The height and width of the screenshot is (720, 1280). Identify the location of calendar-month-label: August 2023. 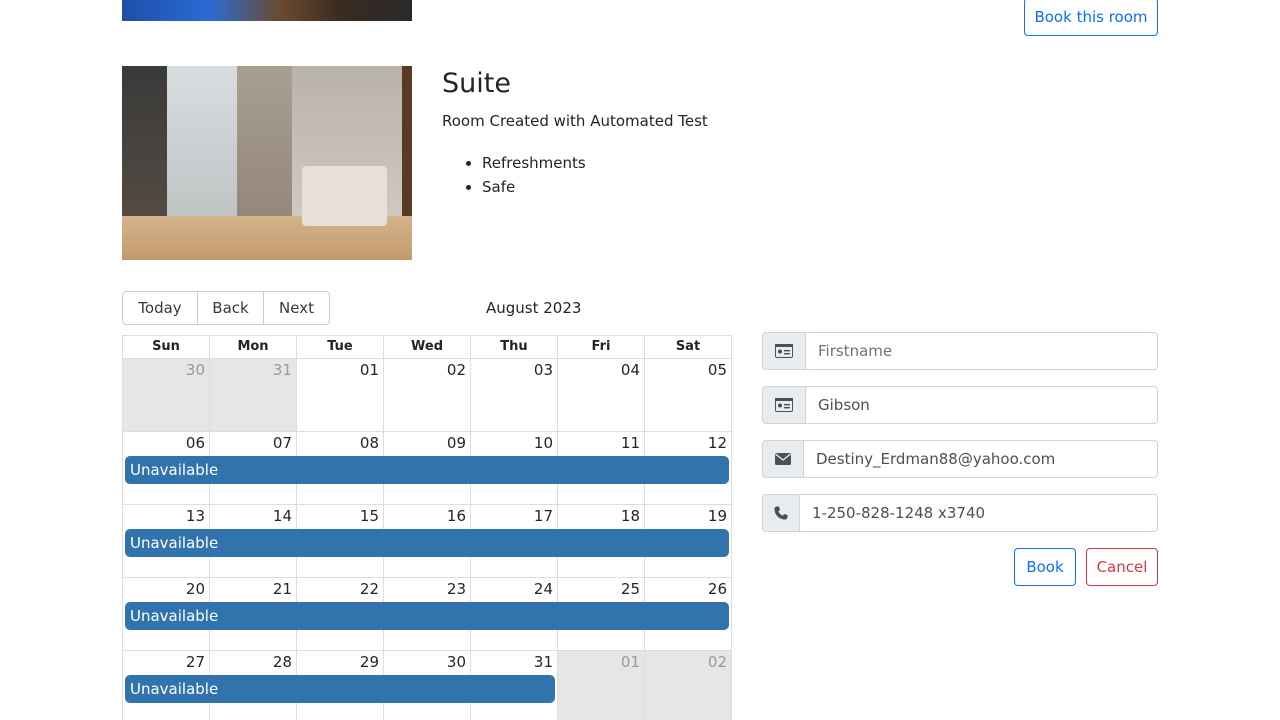
(534, 308).